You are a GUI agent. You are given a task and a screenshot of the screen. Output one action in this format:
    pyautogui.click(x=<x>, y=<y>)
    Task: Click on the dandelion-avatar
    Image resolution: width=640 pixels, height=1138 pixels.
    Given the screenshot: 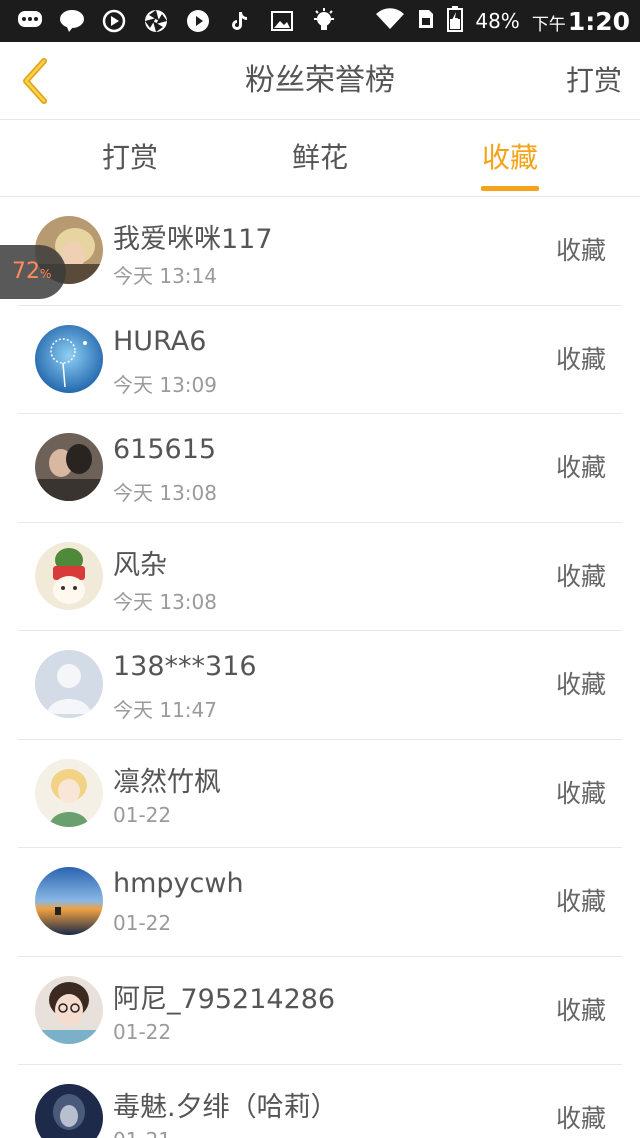 What is the action you would take?
    pyautogui.click(x=69, y=358)
    